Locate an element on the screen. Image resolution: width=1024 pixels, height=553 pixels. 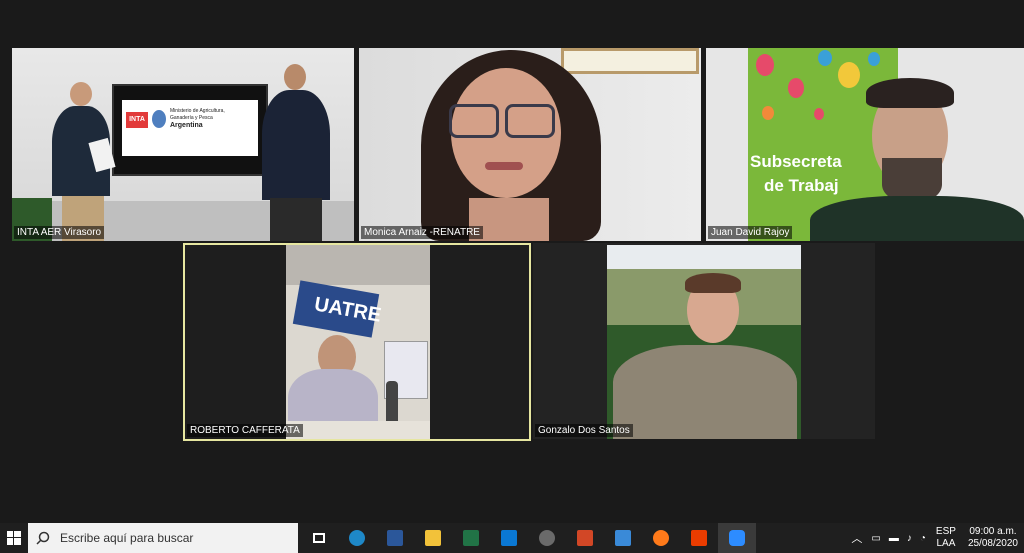
picture-frame is located at coordinates (630, 61).